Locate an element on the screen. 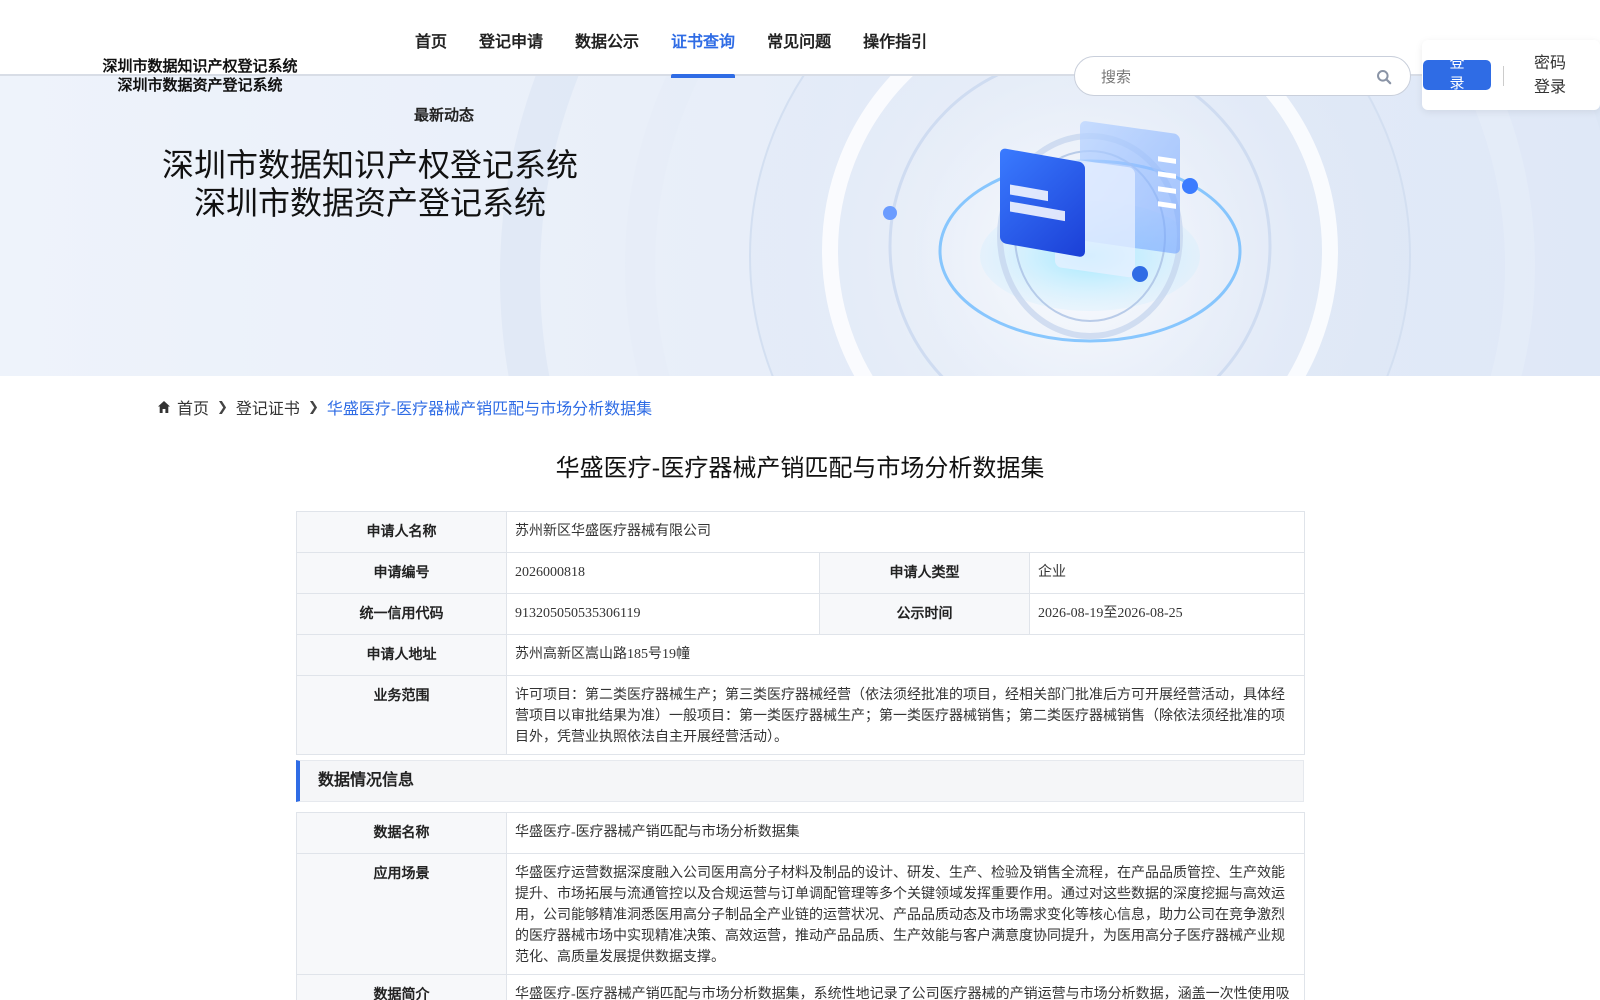 The height and width of the screenshot is (1000, 1600). data-info-section-header: 数据情况信息 is located at coordinates (800, 781).